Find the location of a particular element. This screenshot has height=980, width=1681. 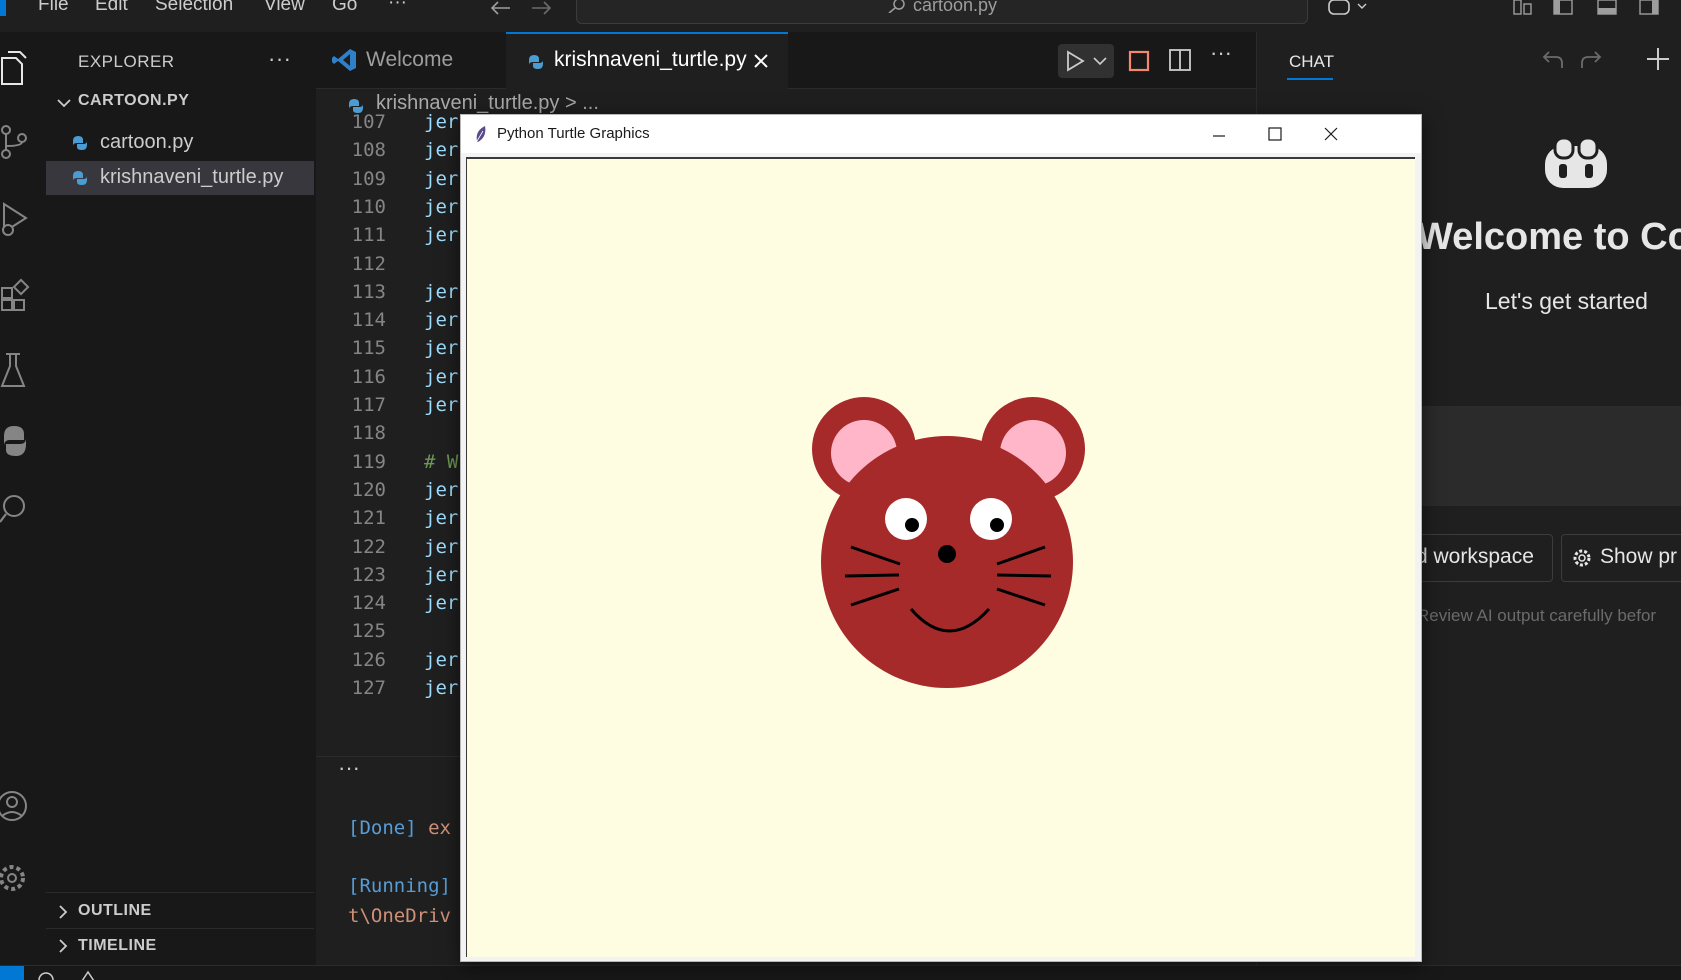

divider is located at coordinates (180, 892).